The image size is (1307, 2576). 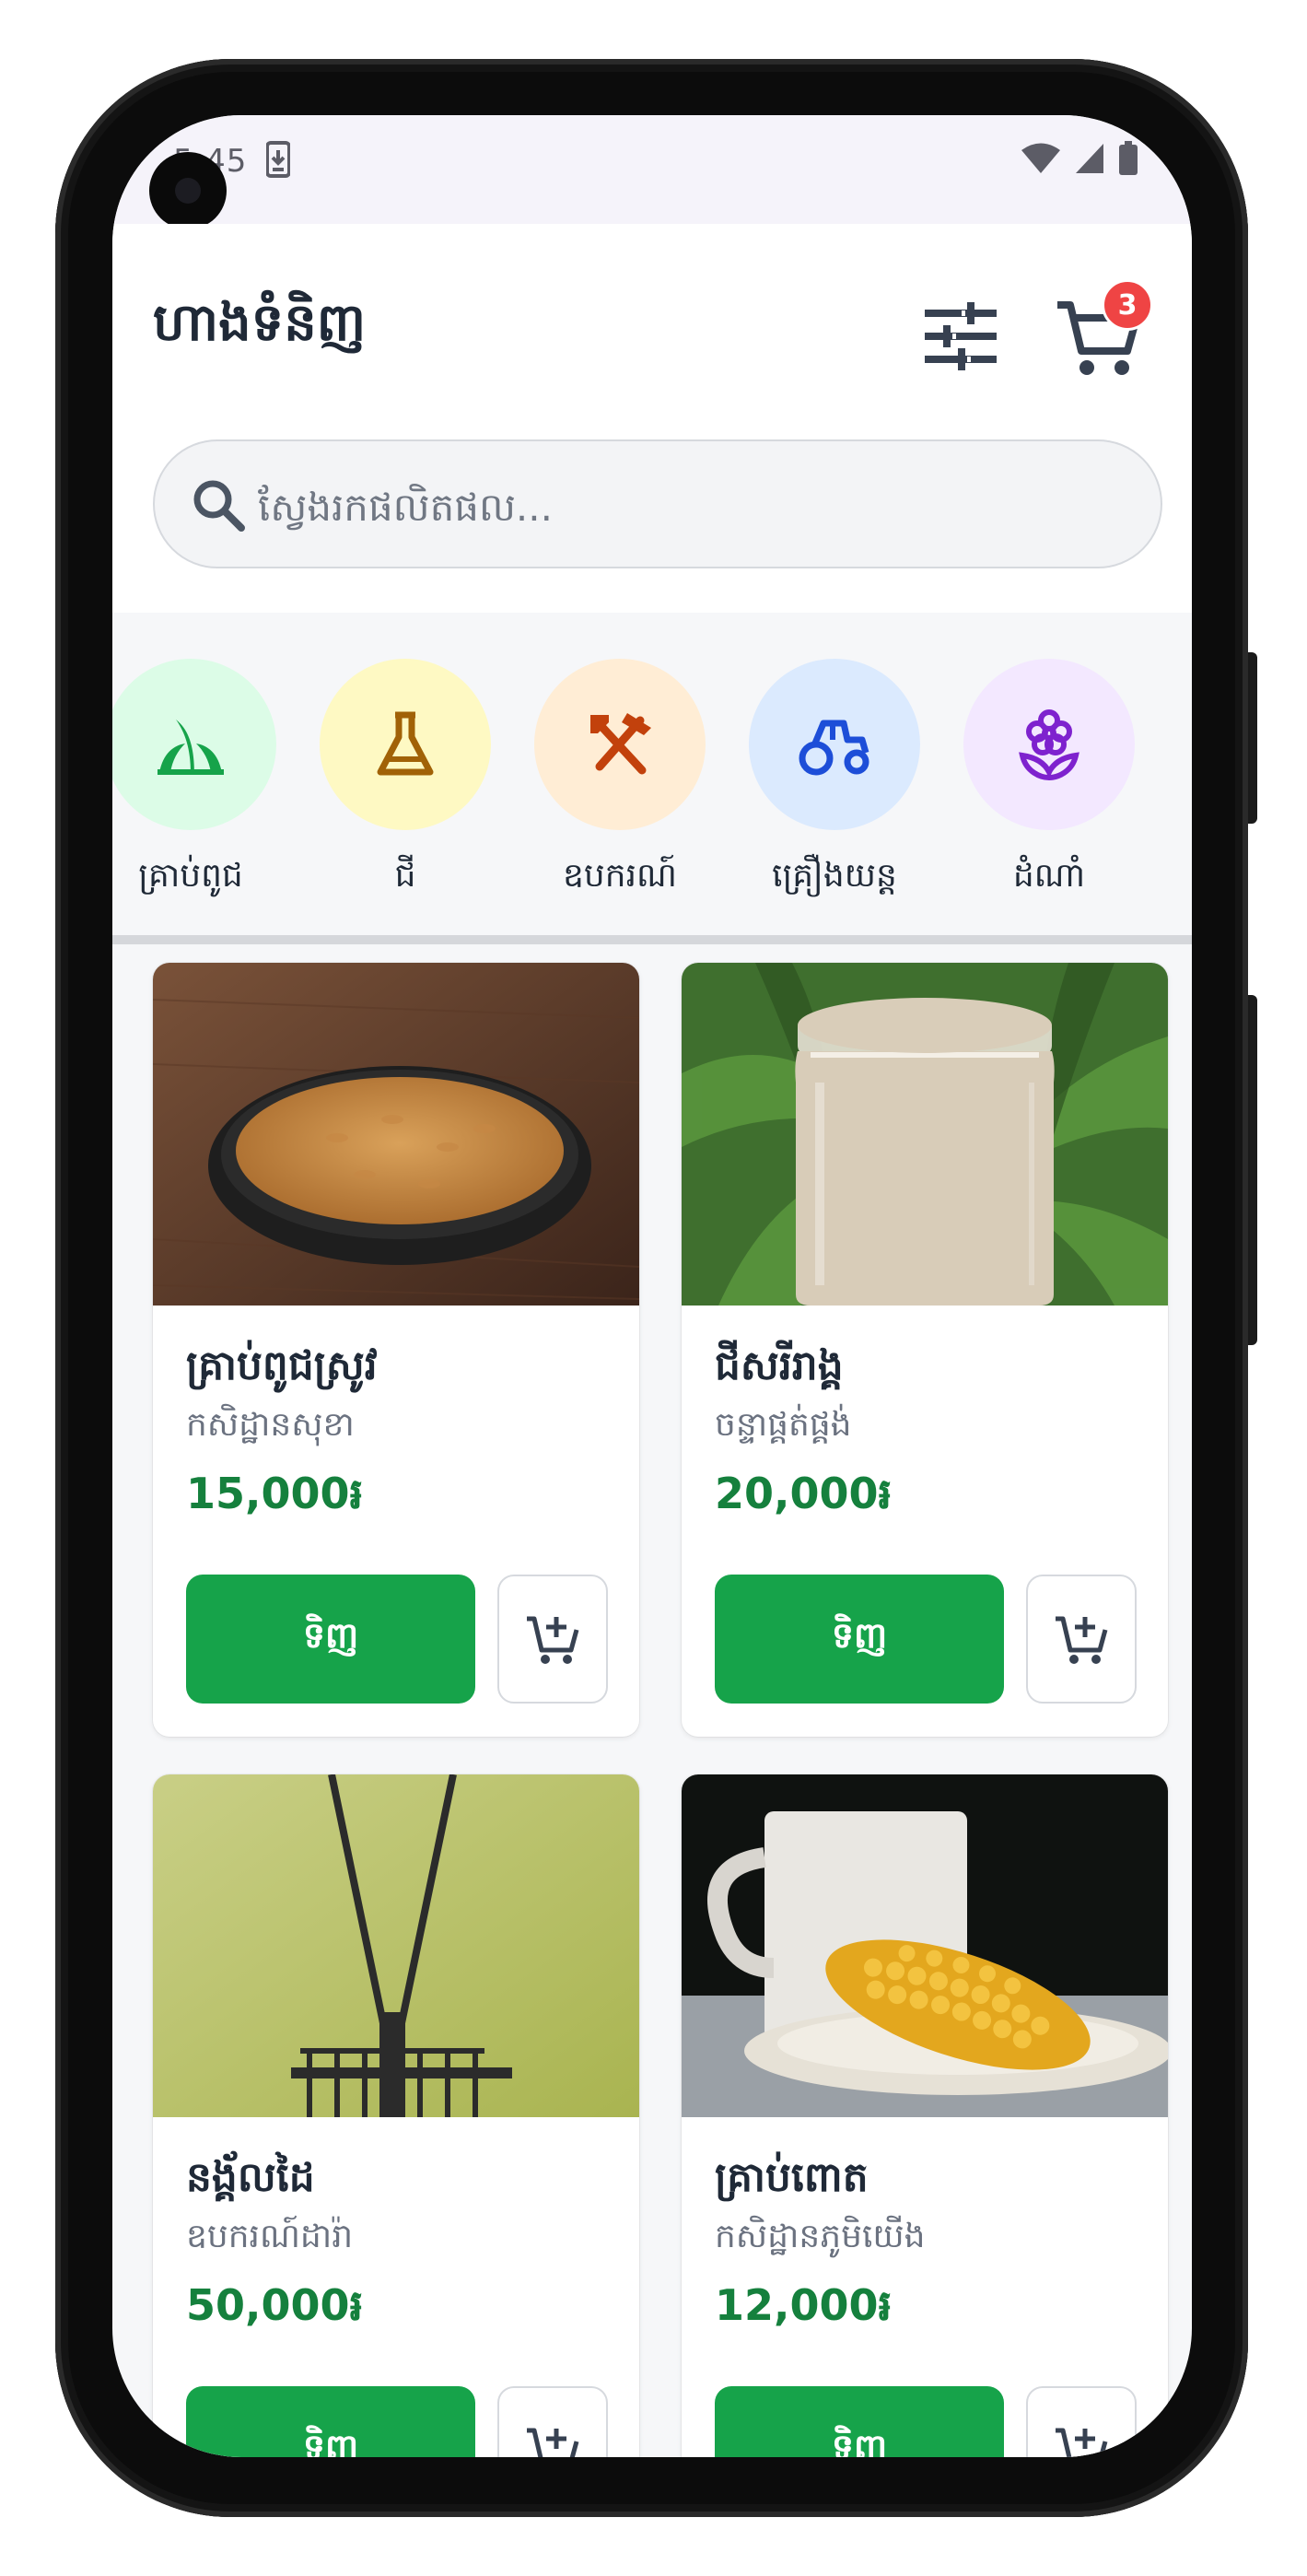 What do you see at coordinates (925, 1945) in the screenshot?
I see `product-image-corn-seeds` at bounding box center [925, 1945].